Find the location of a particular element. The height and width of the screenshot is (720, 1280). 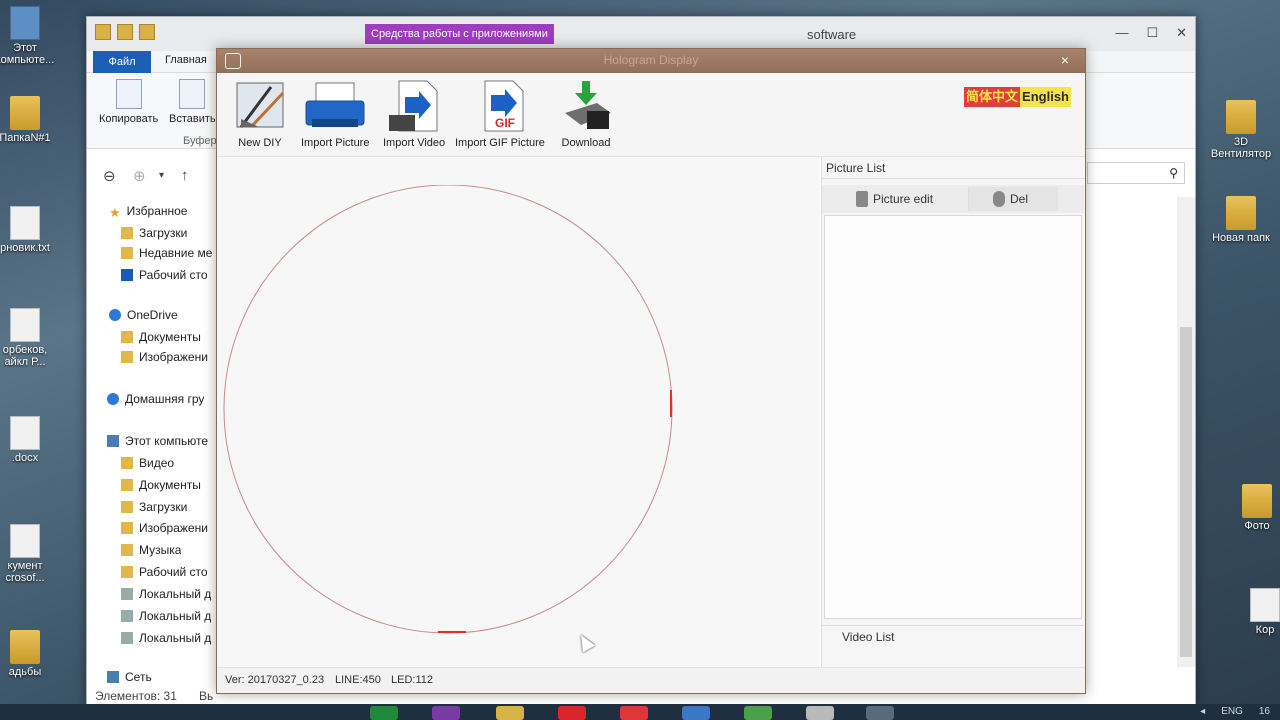

nav-onedrive: OneDrive is located at coordinates (143, 315).